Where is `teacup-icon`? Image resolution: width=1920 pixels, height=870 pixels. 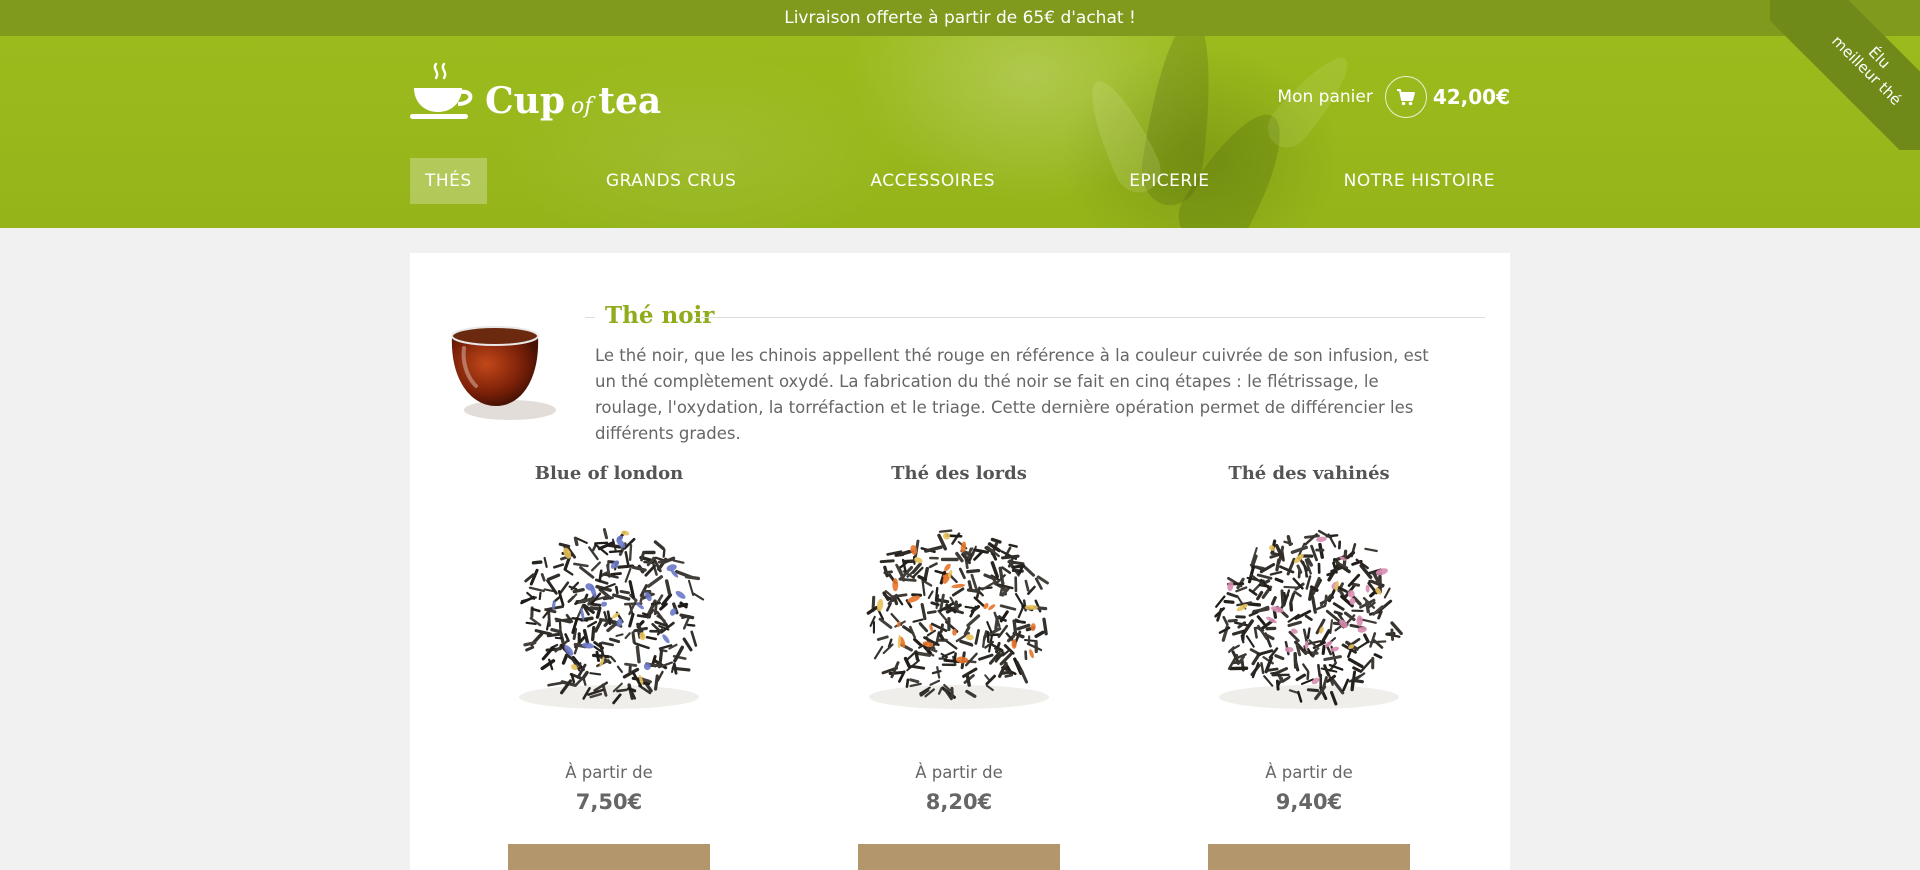
teacup-icon is located at coordinates (441, 90).